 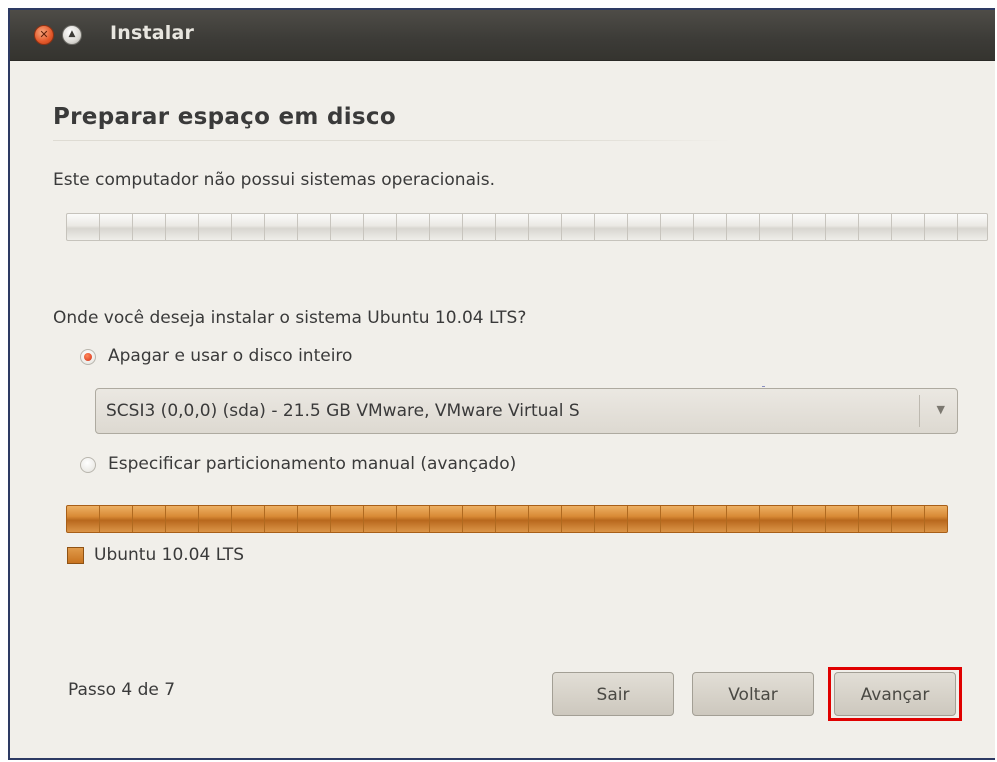 What do you see at coordinates (224, 117) in the screenshot?
I see `page-title: Preparar espaço em disco` at bounding box center [224, 117].